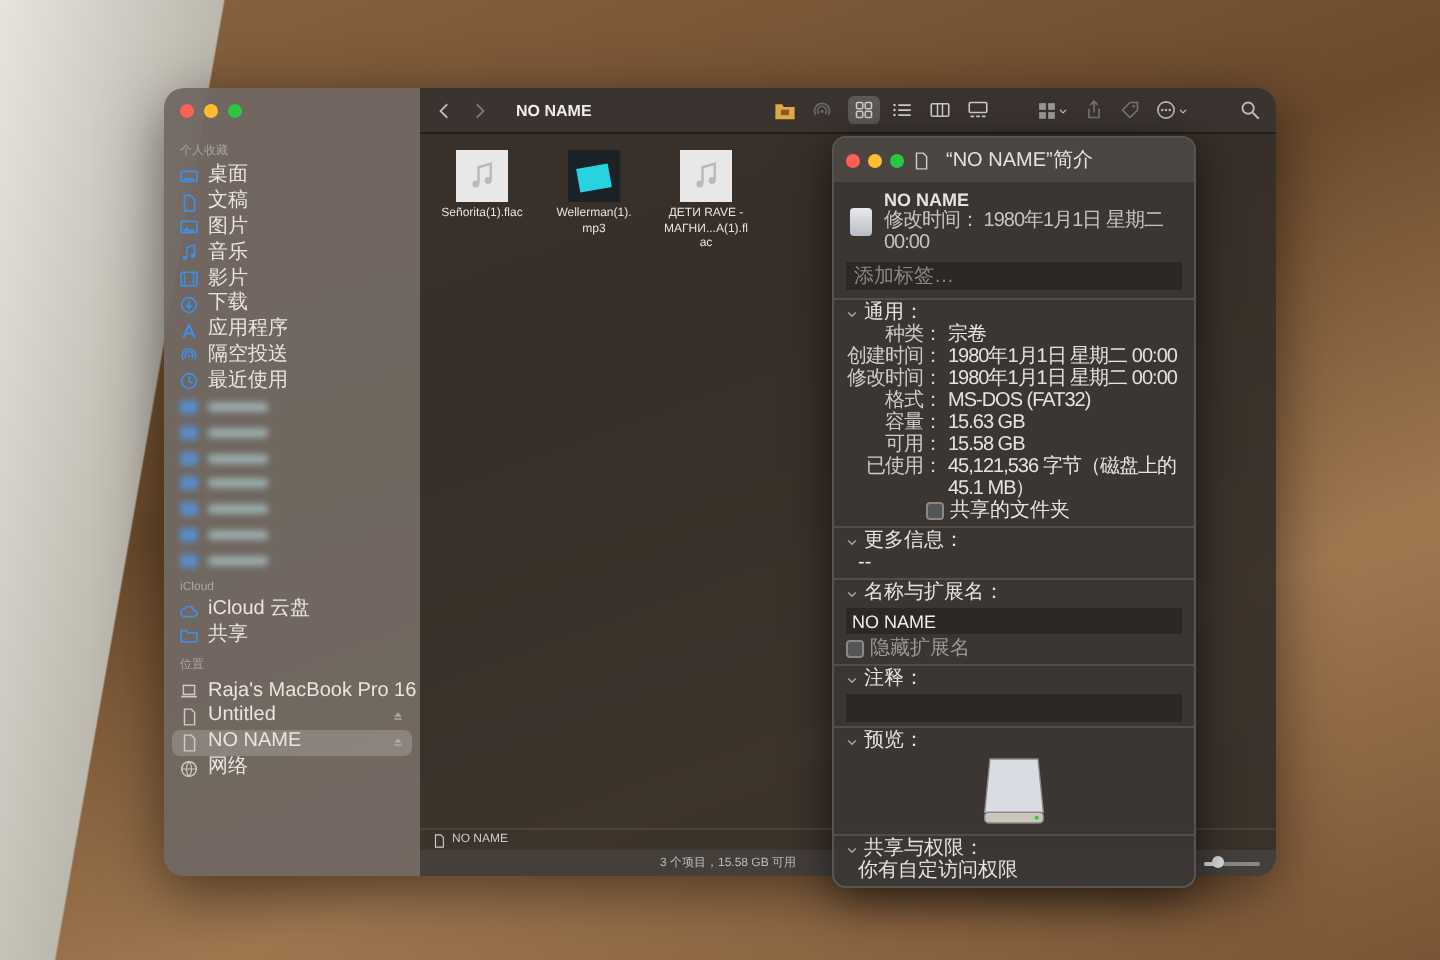  What do you see at coordinates (785, 110) in the screenshot?
I see `folder-icon` at bounding box center [785, 110].